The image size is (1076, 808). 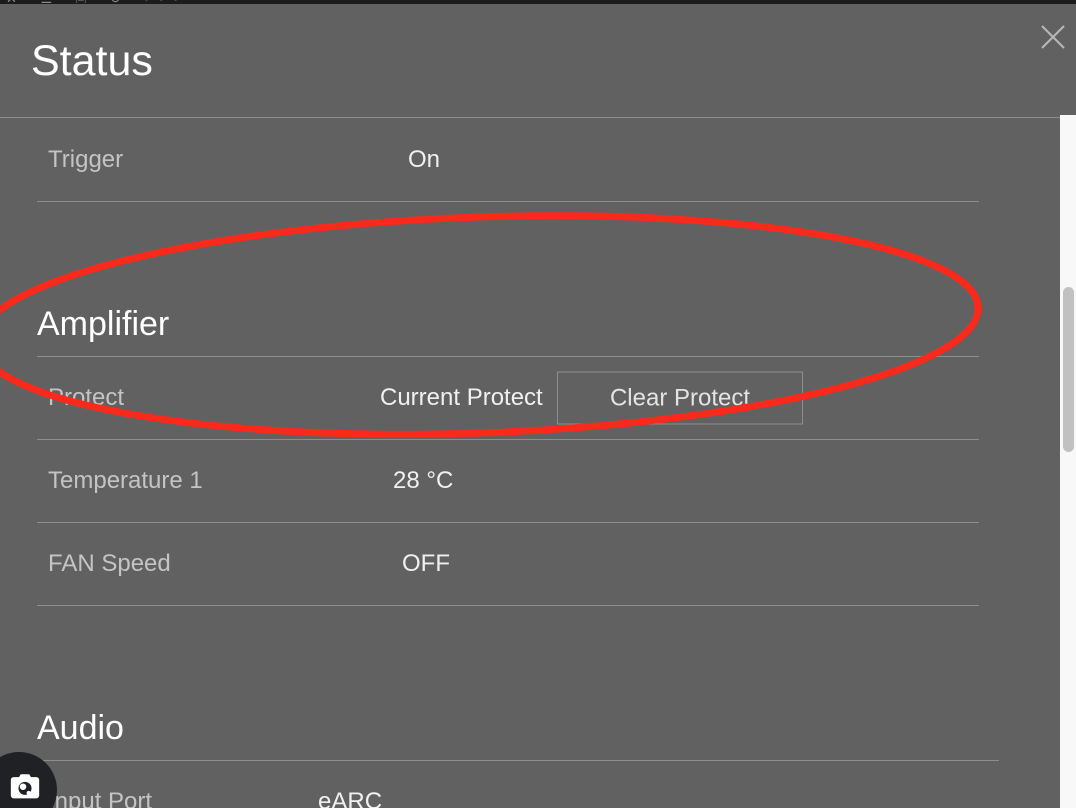 What do you see at coordinates (109, 563) in the screenshot?
I see `row-label: FAN Speed` at bounding box center [109, 563].